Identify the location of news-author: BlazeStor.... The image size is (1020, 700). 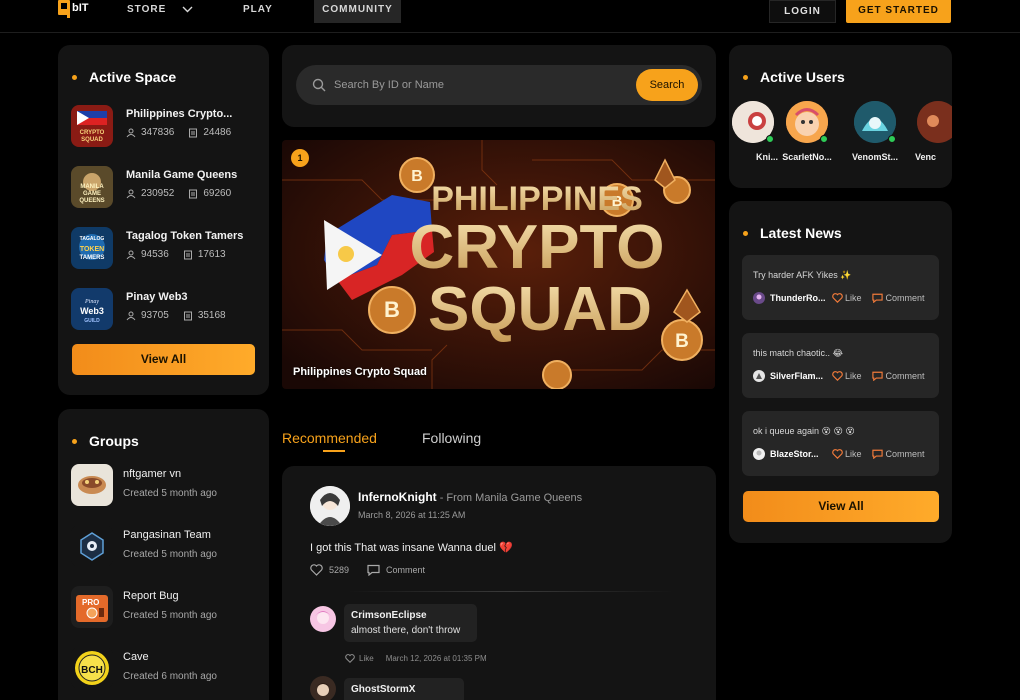
(798, 454).